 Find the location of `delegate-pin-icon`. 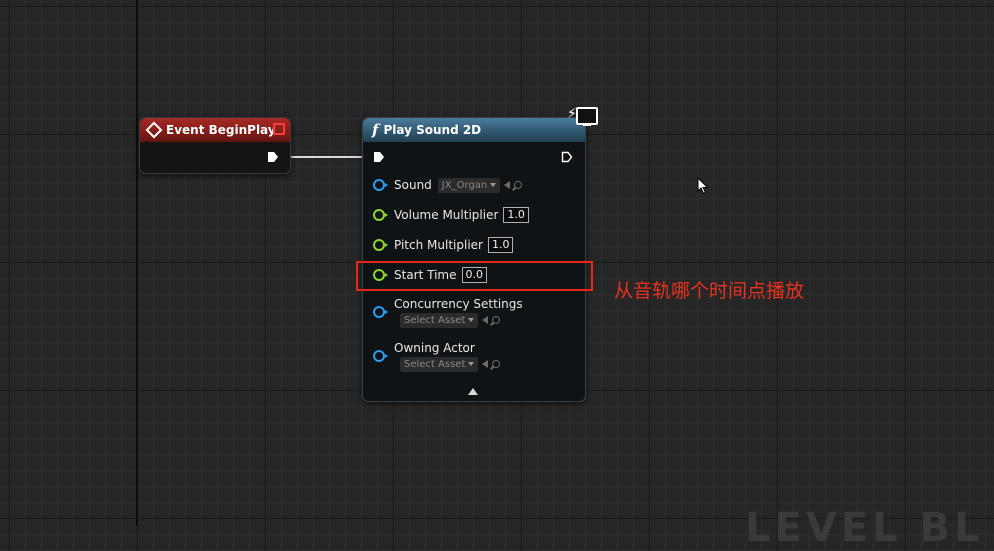

delegate-pin-icon is located at coordinates (279, 129).